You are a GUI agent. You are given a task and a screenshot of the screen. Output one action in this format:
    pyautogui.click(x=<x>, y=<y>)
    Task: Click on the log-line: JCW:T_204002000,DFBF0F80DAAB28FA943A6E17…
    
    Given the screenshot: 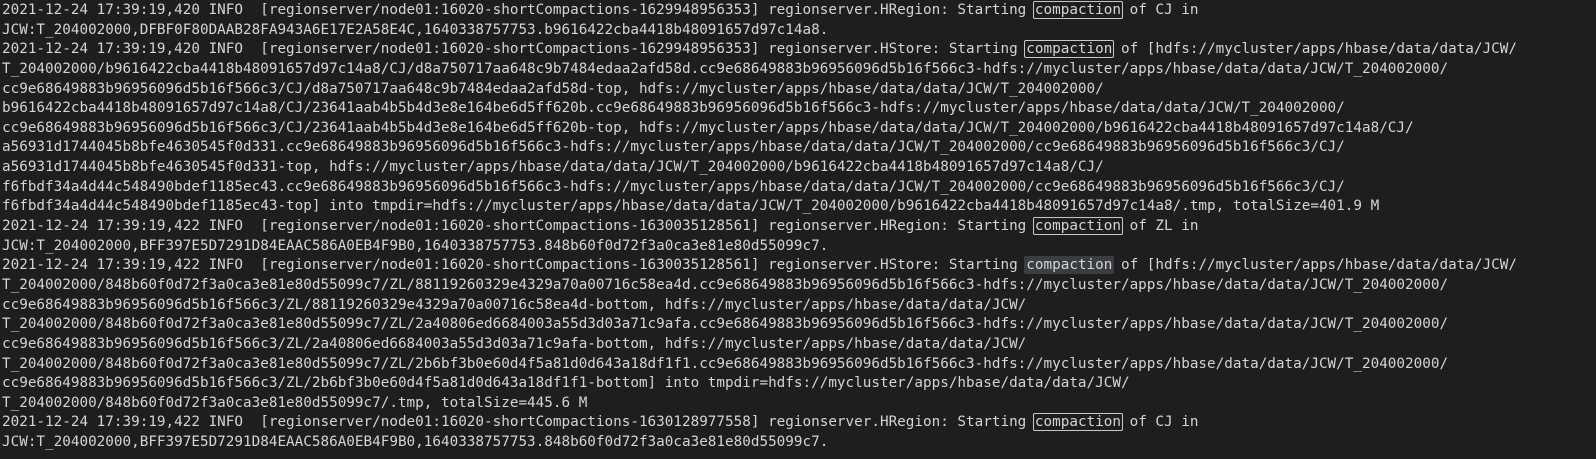 What is the action you would take?
    pyautogui.click(x=415, y=29)
    